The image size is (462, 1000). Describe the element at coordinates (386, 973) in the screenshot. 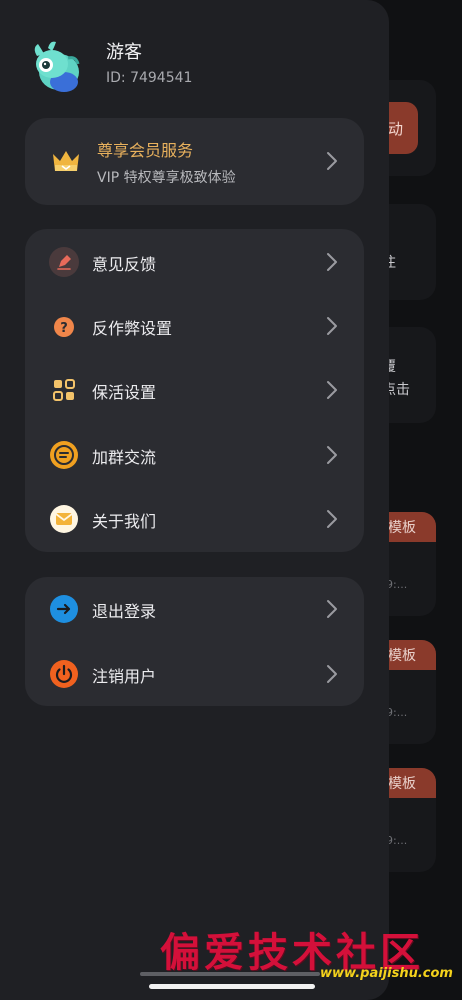

I see `watermark-url: www.paijishu.com` at that location.